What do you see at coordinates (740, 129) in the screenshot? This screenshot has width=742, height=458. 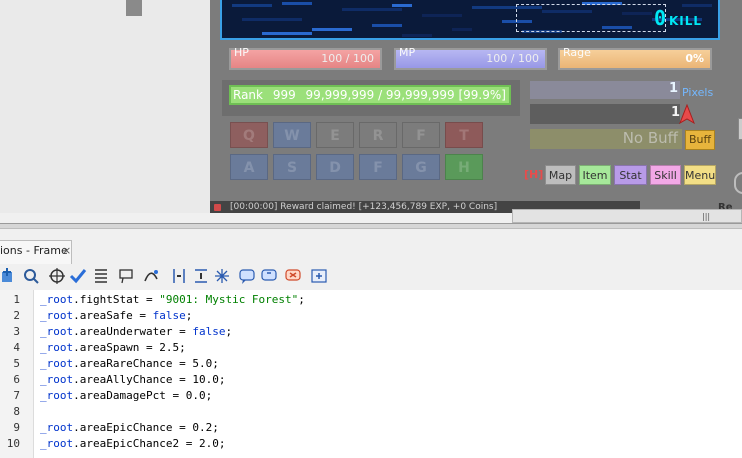 I see `right-edge-tab` at bounding box center [740, 129].